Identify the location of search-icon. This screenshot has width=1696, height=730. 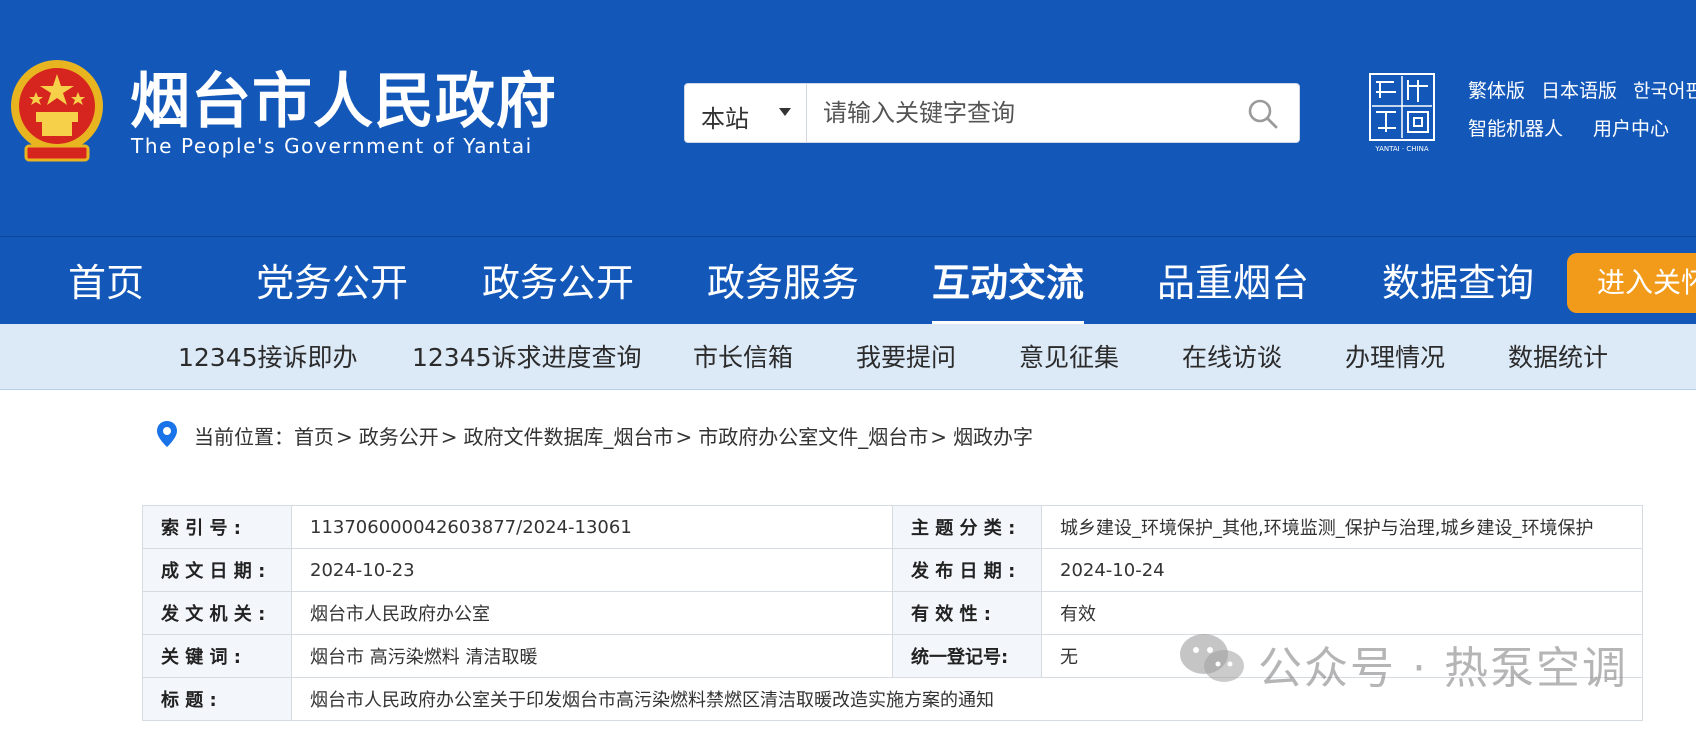
(1263, 114).